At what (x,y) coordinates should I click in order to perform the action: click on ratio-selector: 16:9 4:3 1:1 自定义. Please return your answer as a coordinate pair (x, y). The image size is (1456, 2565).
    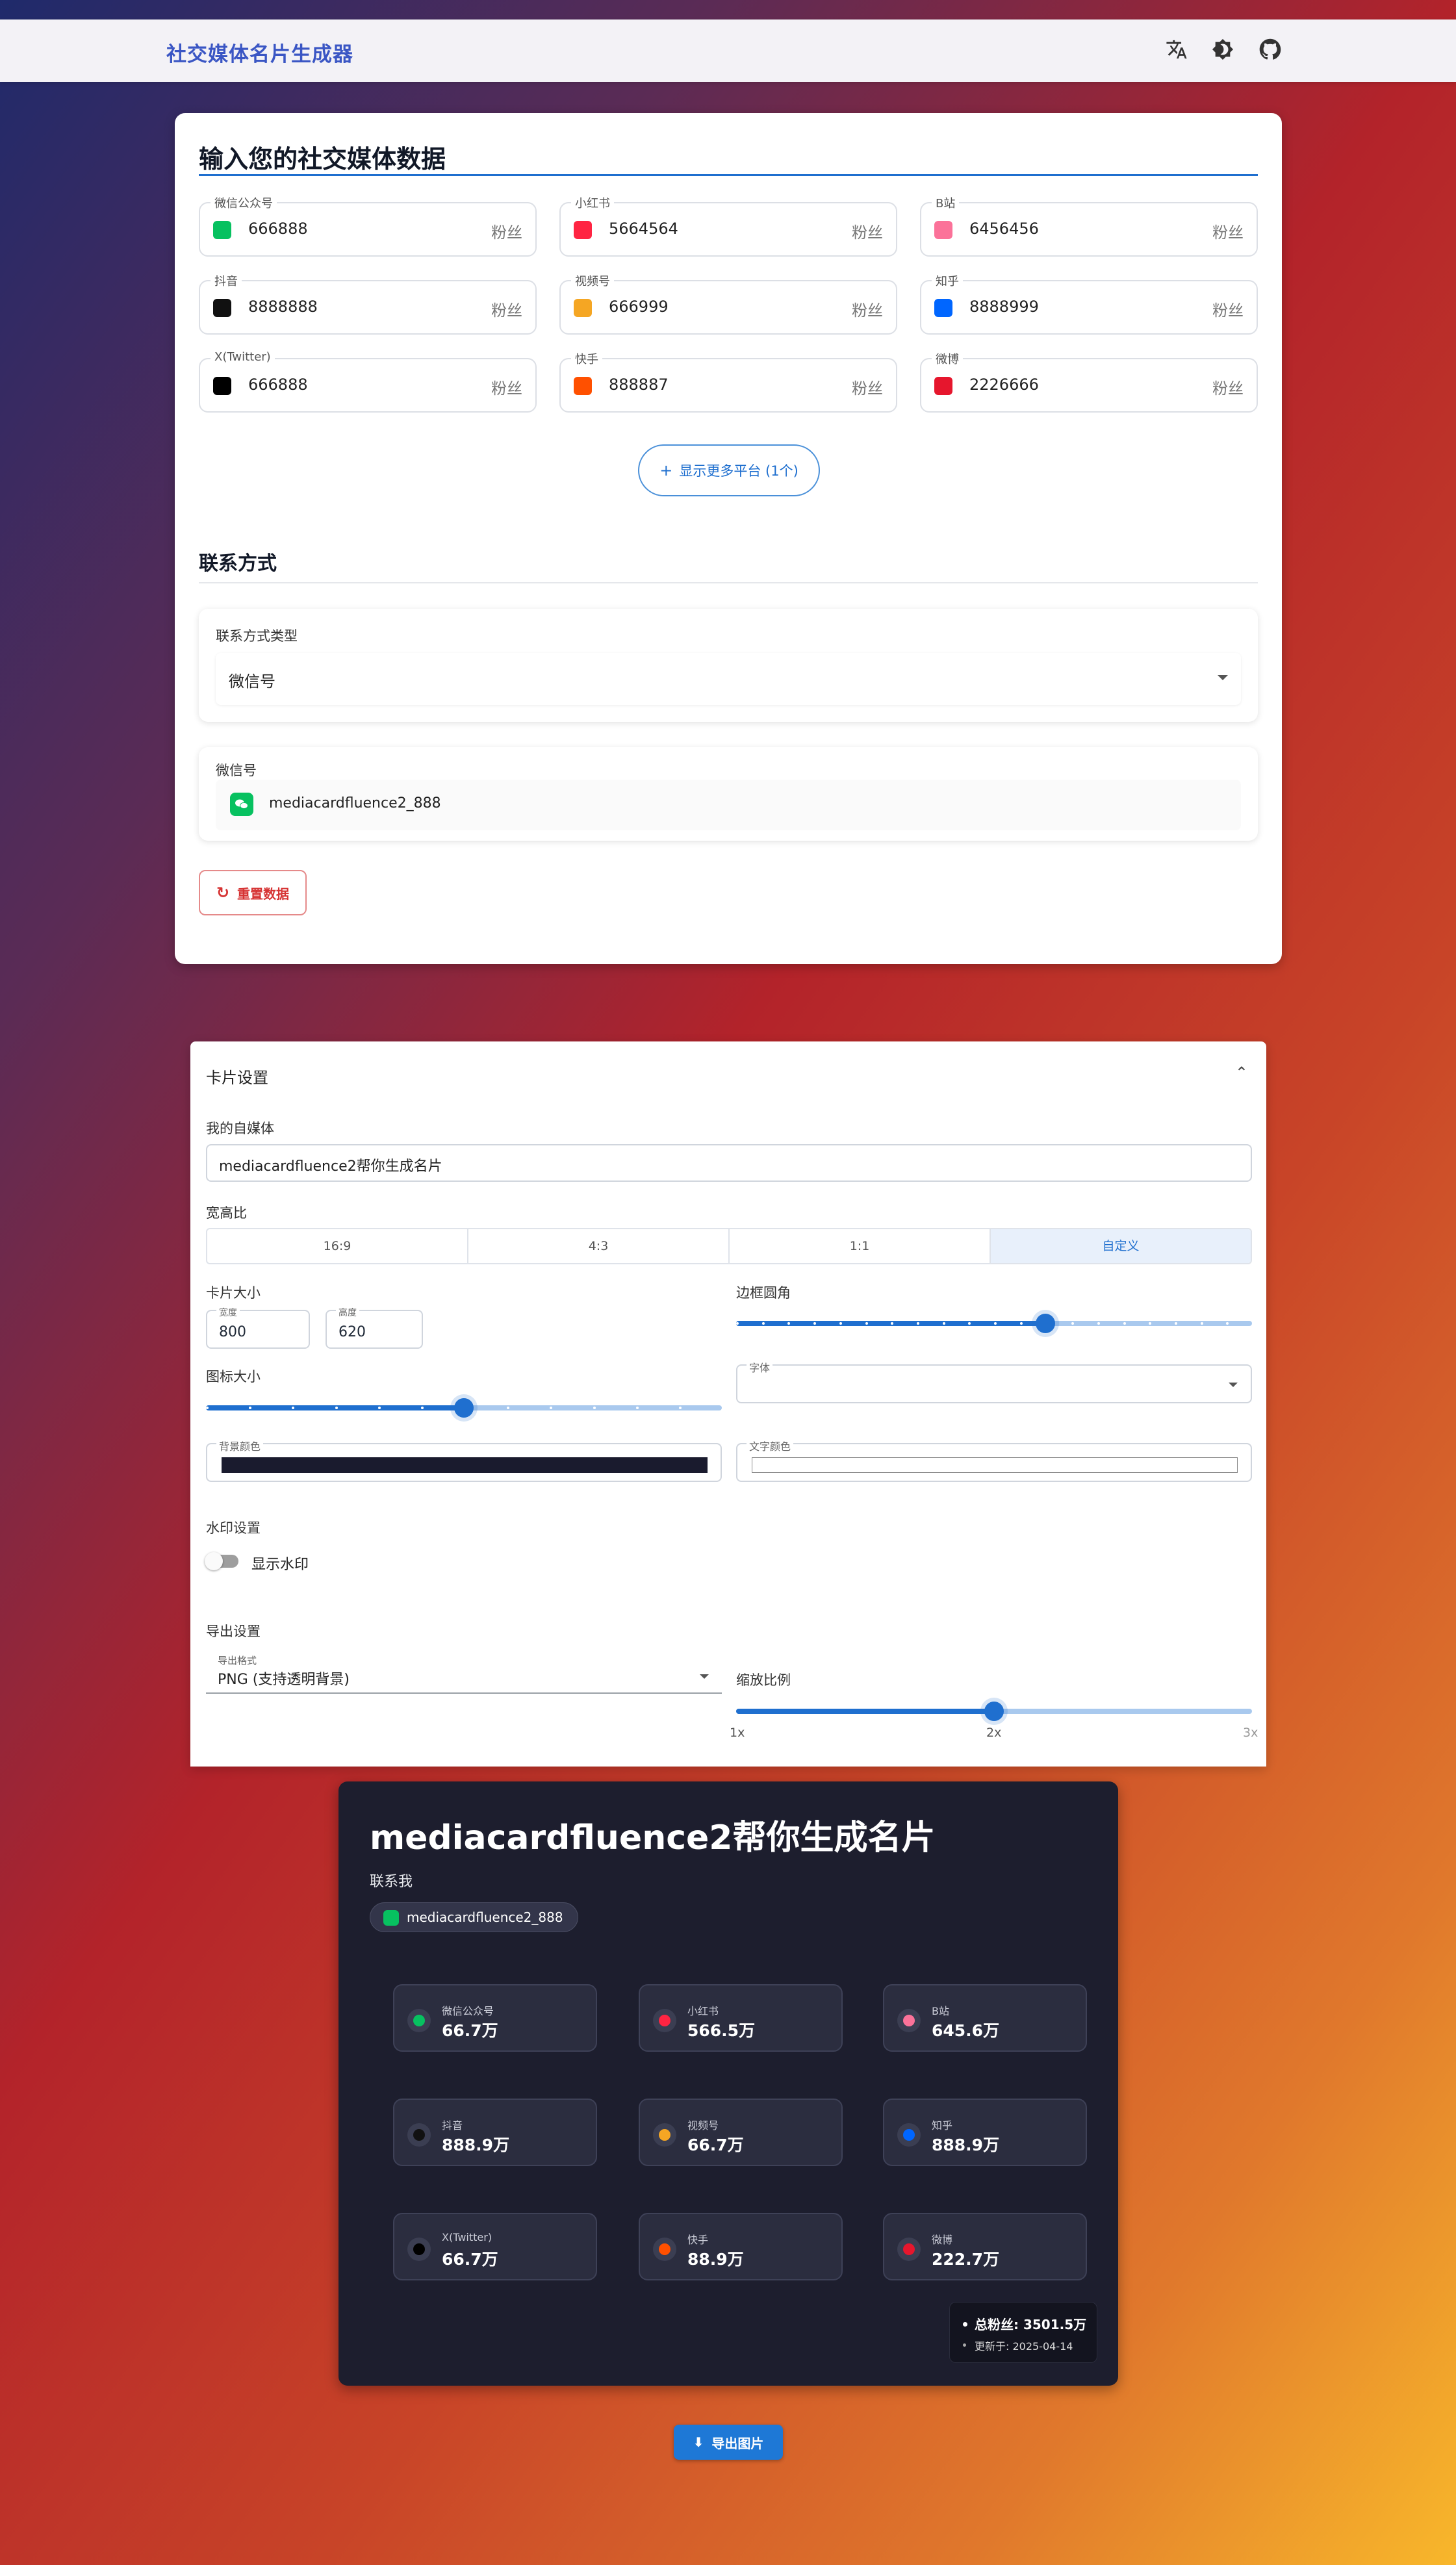
    Looking at the image, I should click on (729, 1246).